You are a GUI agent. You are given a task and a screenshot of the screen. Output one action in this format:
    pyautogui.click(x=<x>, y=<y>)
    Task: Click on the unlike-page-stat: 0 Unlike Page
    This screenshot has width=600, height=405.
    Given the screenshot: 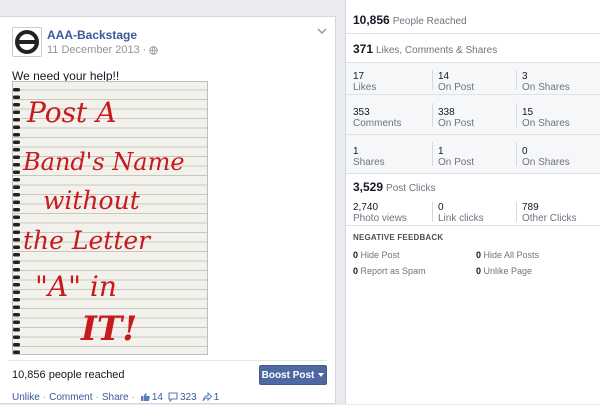 What is the action you would take?
    pyautogui.click(x=504, y=271)
    